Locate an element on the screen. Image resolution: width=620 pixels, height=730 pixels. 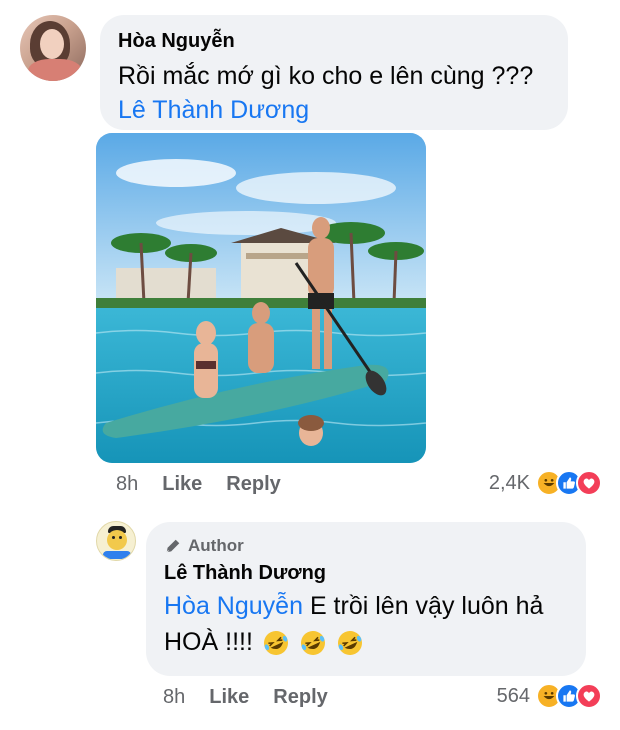
comment-author-name: Hòa Nguyễn is located at coordinates (334, 41).